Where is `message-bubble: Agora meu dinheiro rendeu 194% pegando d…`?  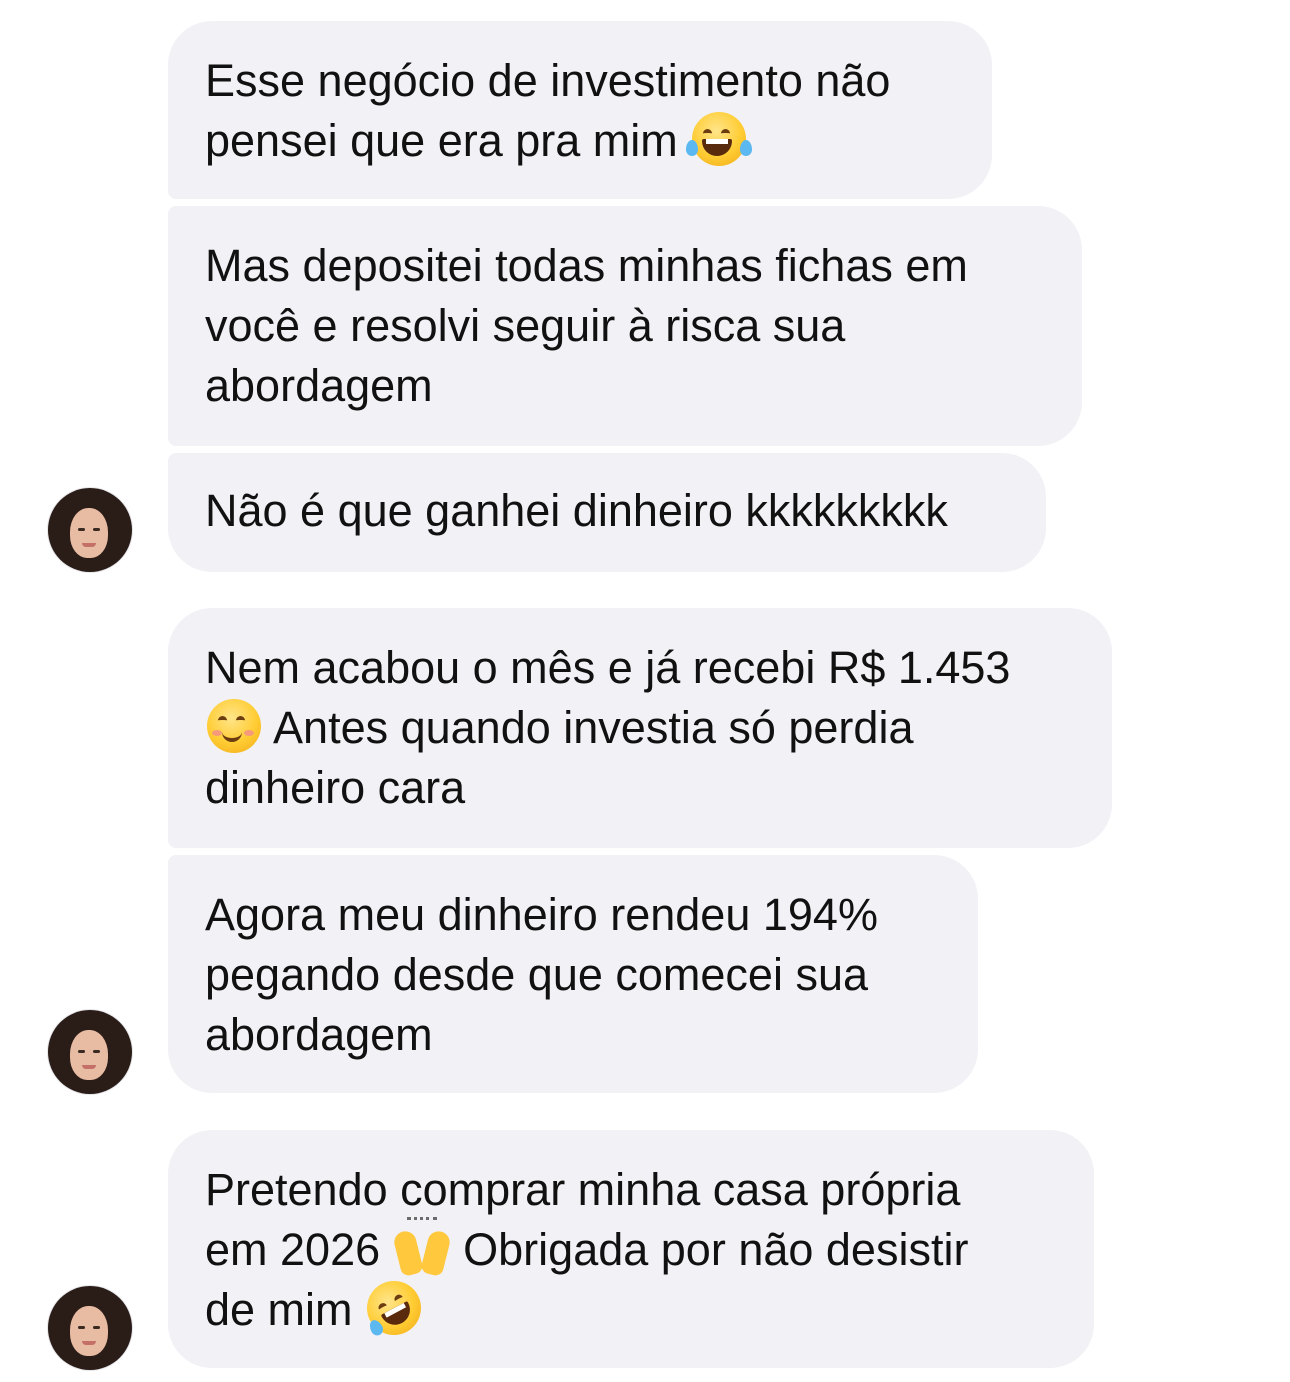 message-bubble: Agora meu dinheiro rendeu 194% pegando d… is located at coordinates (573, 974).